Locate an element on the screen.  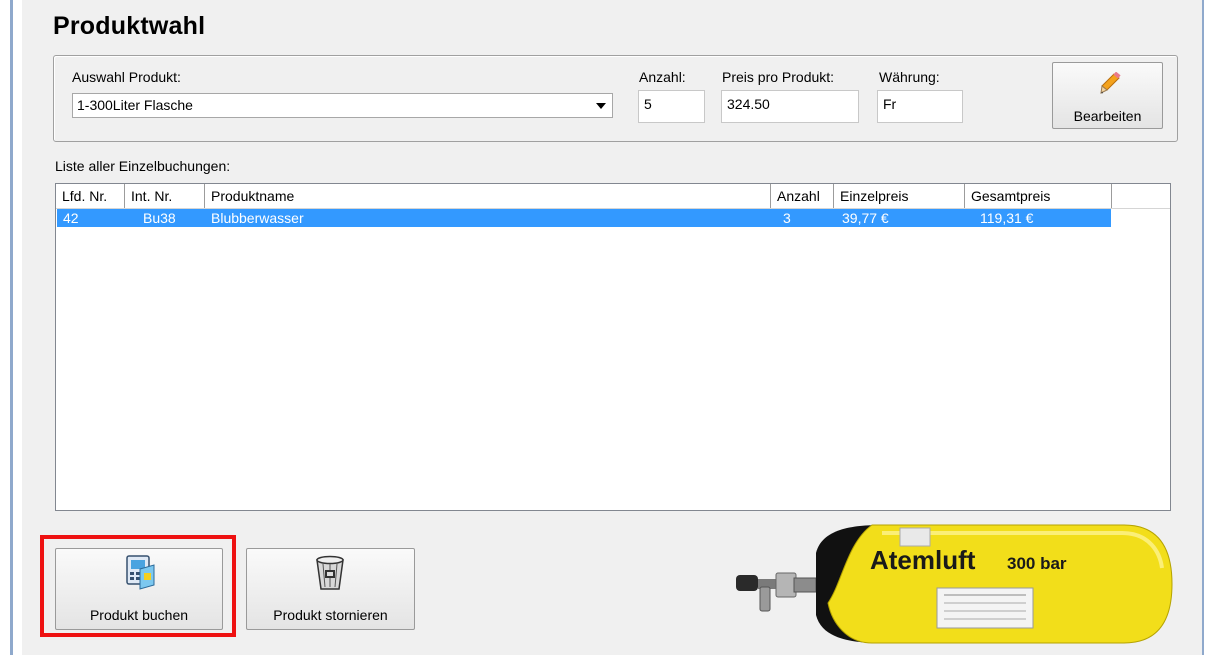
product-select: 1-300Liter Flasche is located at coordinates (342, 105).